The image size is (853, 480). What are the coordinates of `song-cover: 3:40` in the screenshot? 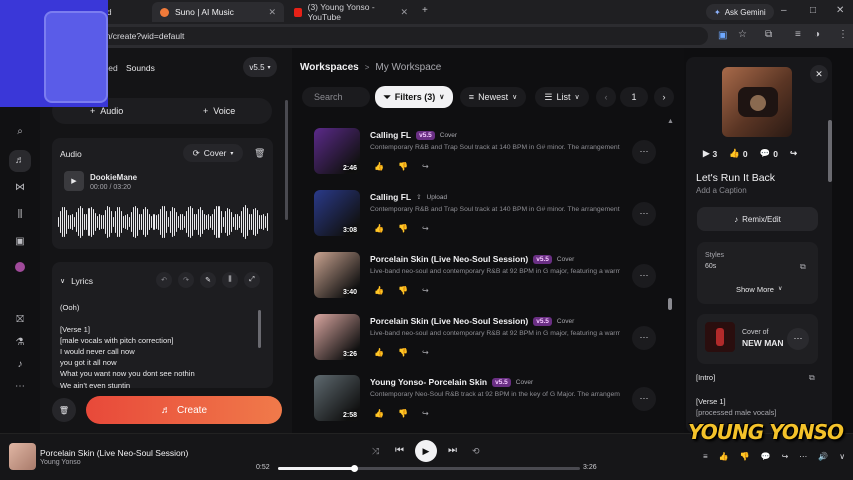 It's located at (337, 275).